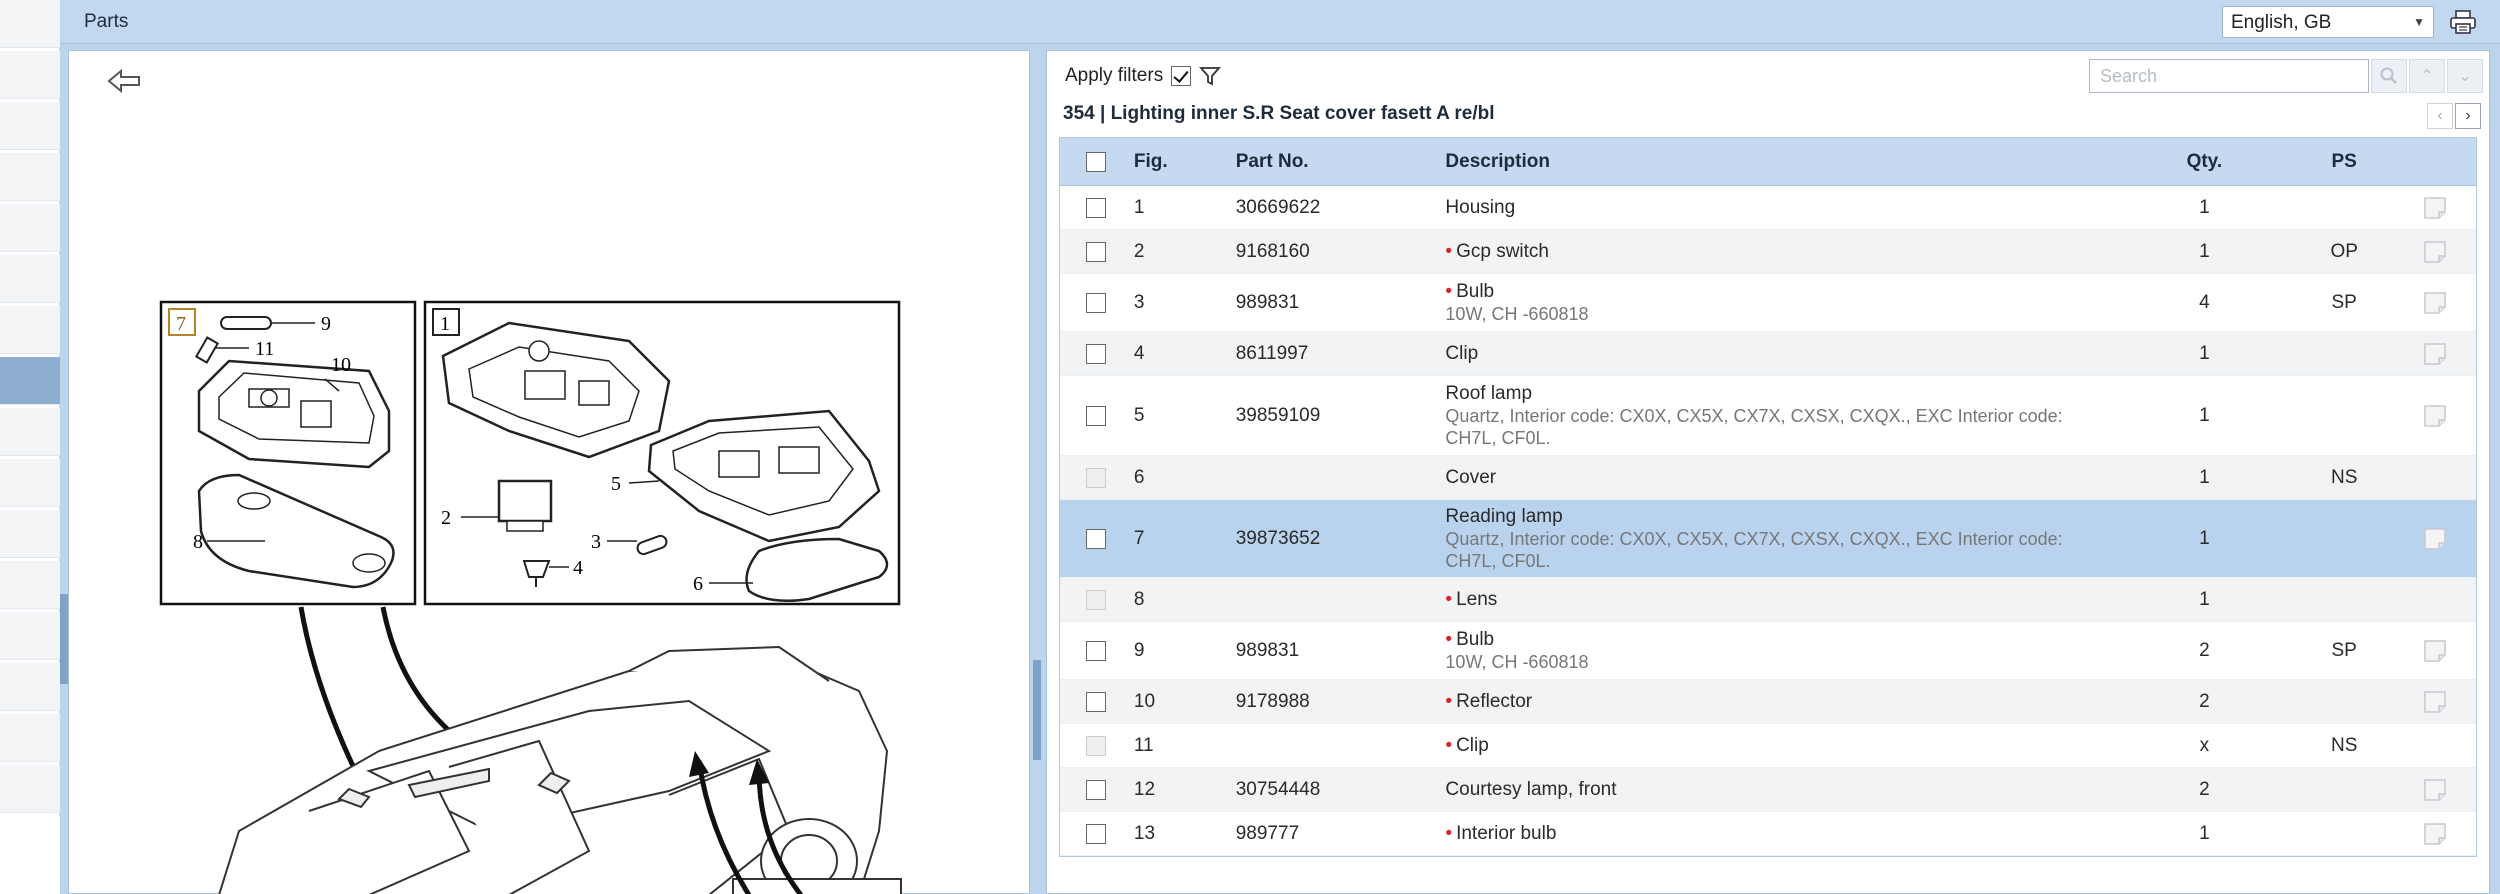  Describe the element at coordinates (2344, 302) in the screenshot. I see `cell-ps: SP` at that location.